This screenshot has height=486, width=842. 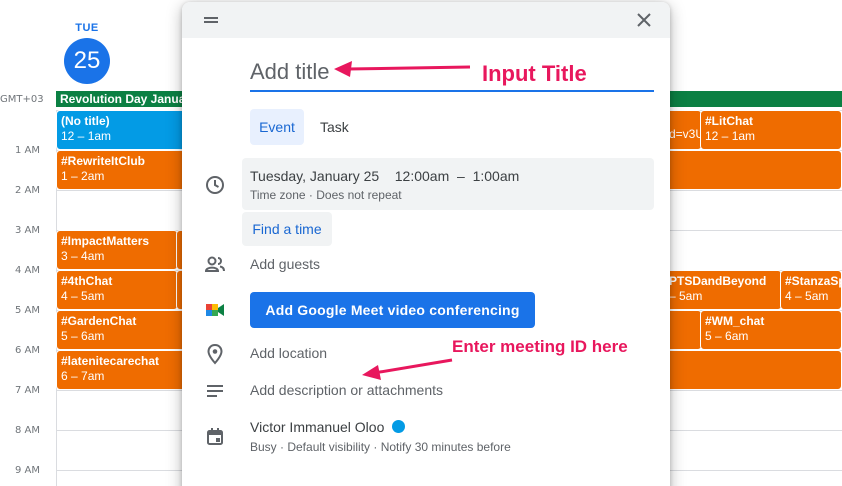 I want to click on event-title: (No title), so click(x=85, y=121).